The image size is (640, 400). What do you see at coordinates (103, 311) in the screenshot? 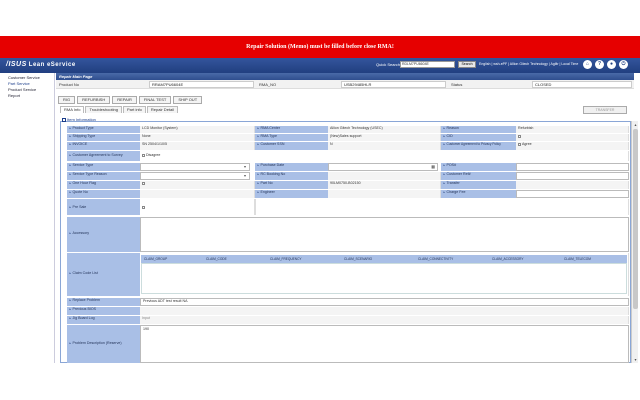
I see `field-label: Previous BIOS` at bounding box center [103, 311].